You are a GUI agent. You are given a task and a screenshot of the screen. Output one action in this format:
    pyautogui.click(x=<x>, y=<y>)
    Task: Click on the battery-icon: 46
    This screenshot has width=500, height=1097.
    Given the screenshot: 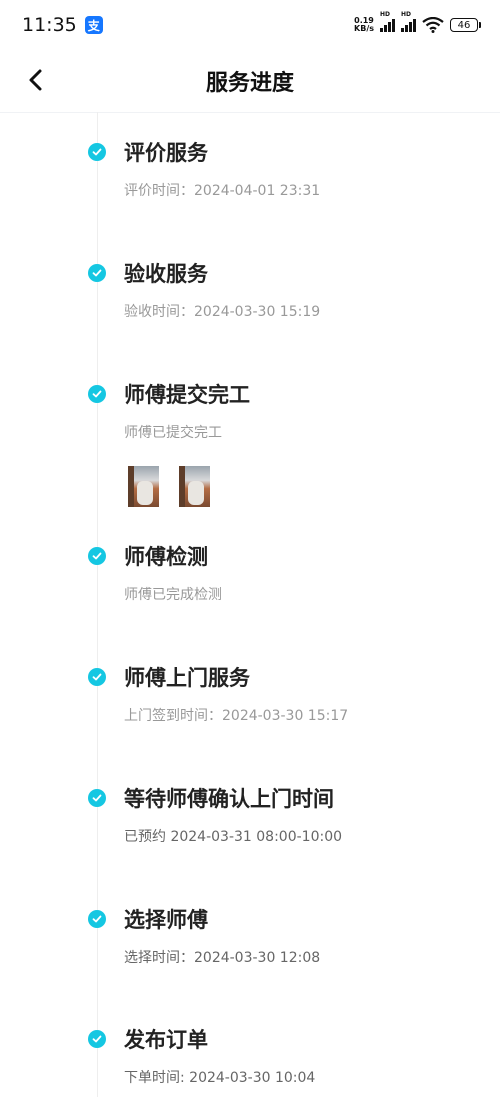 What is the action you would take?
    pyautogui.click(x=465, y=25)
    